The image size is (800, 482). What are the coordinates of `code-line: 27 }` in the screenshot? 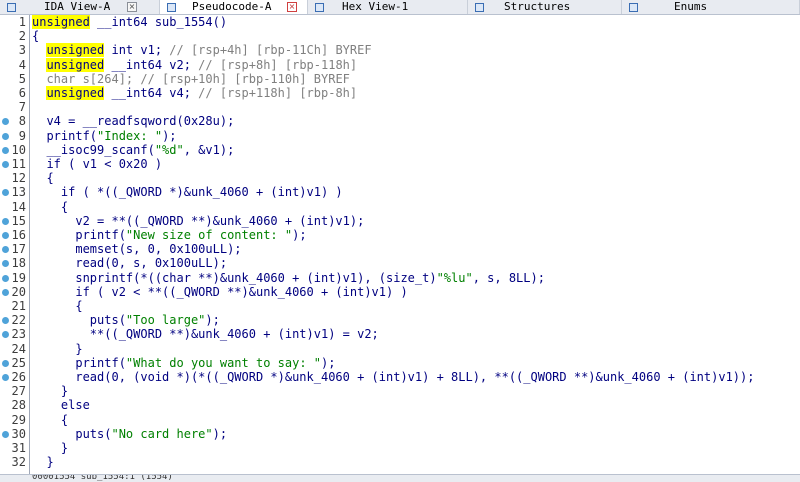 It's located at (400, 391).